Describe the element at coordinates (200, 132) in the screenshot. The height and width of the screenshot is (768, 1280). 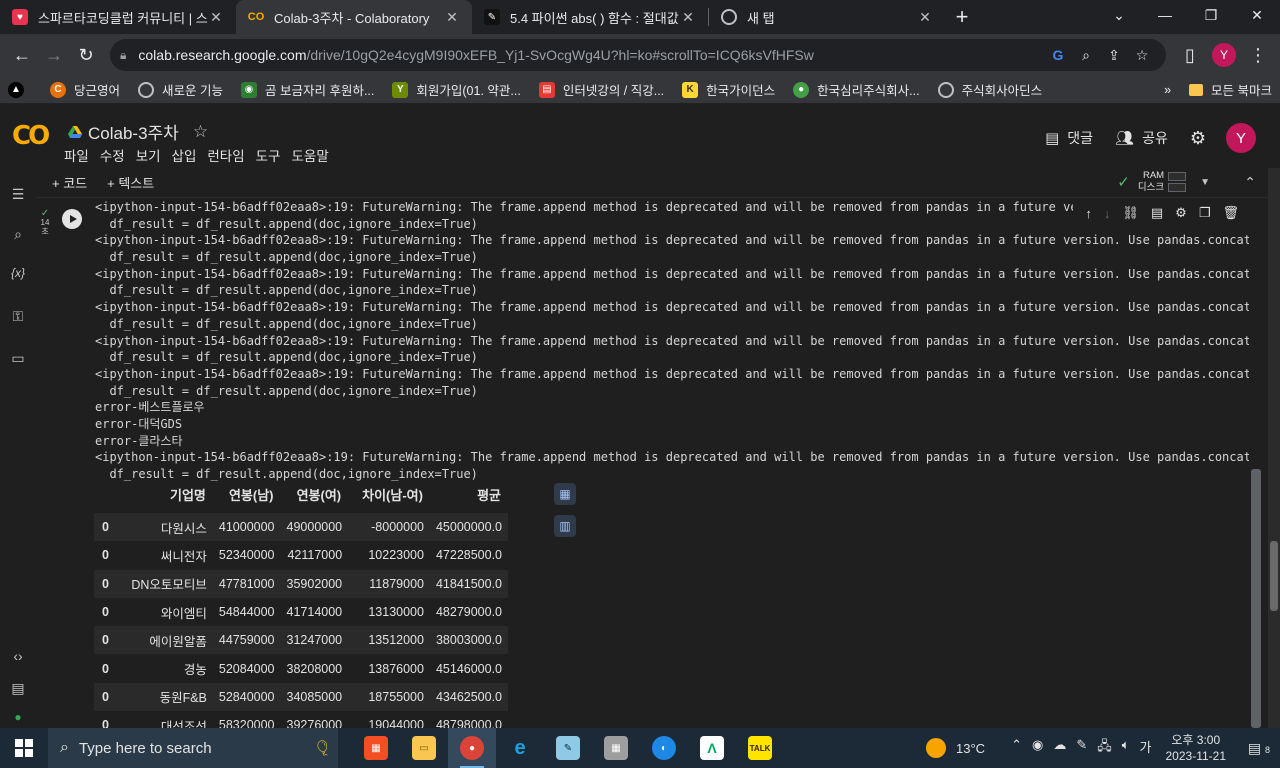
I see `star-icon: ☆` at that location.